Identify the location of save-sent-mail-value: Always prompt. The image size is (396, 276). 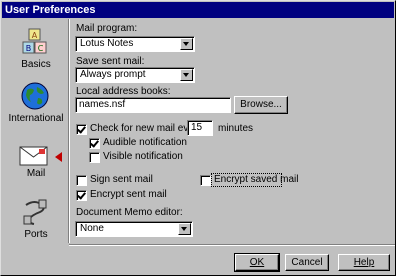
(113, 74).